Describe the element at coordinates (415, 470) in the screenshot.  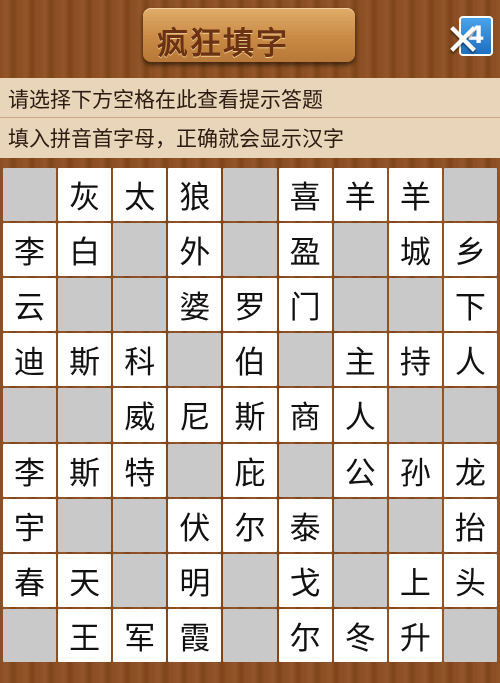
I see `crossword-cell: 孙` at that location.